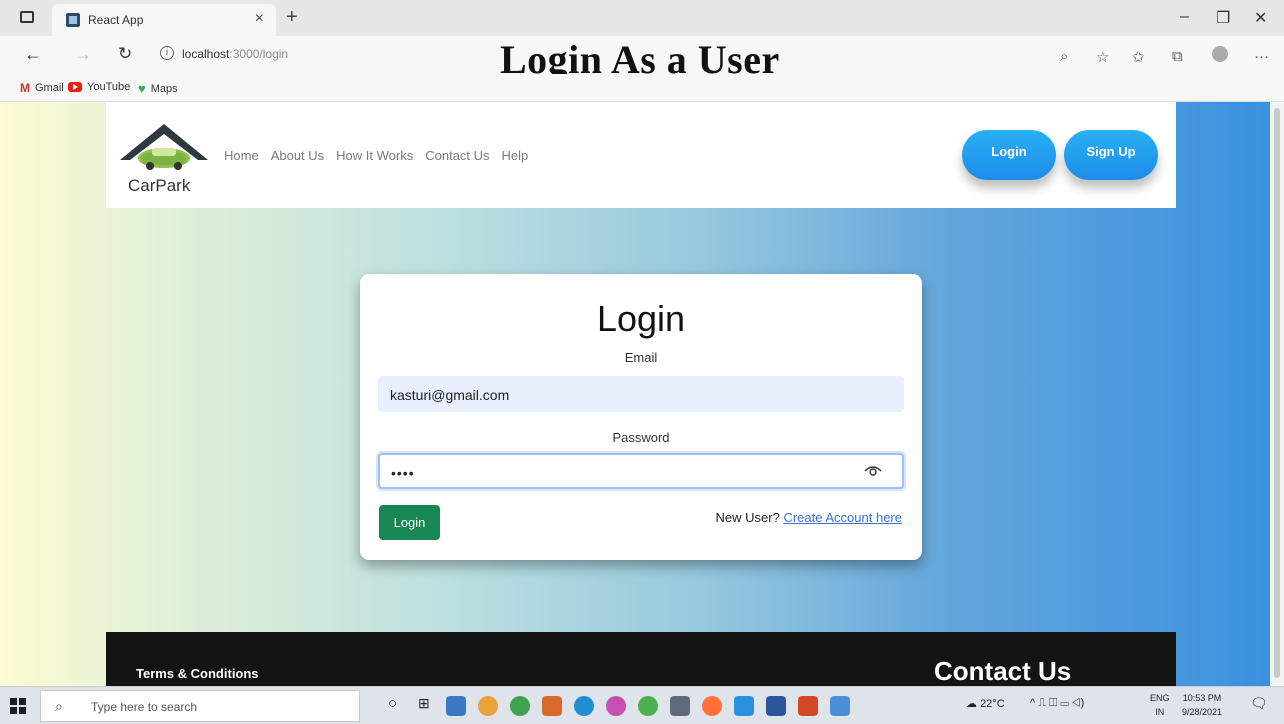  I want to click on taskbar-search-placeholder: Type here to search, so click(144, 707).